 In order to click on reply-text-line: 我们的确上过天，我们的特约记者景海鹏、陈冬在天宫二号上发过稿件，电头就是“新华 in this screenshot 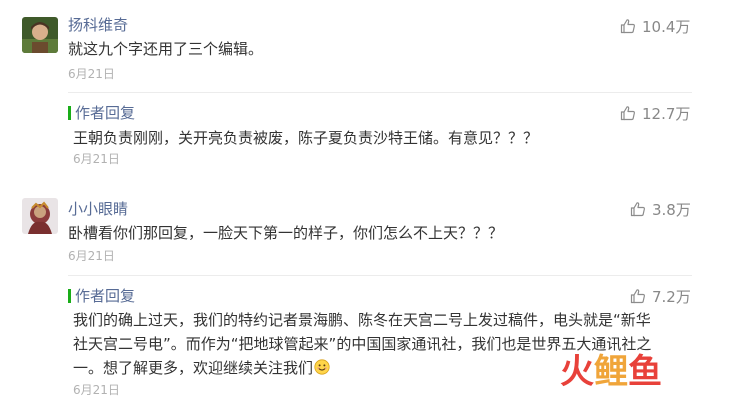, I will do `click(362, 320)`.